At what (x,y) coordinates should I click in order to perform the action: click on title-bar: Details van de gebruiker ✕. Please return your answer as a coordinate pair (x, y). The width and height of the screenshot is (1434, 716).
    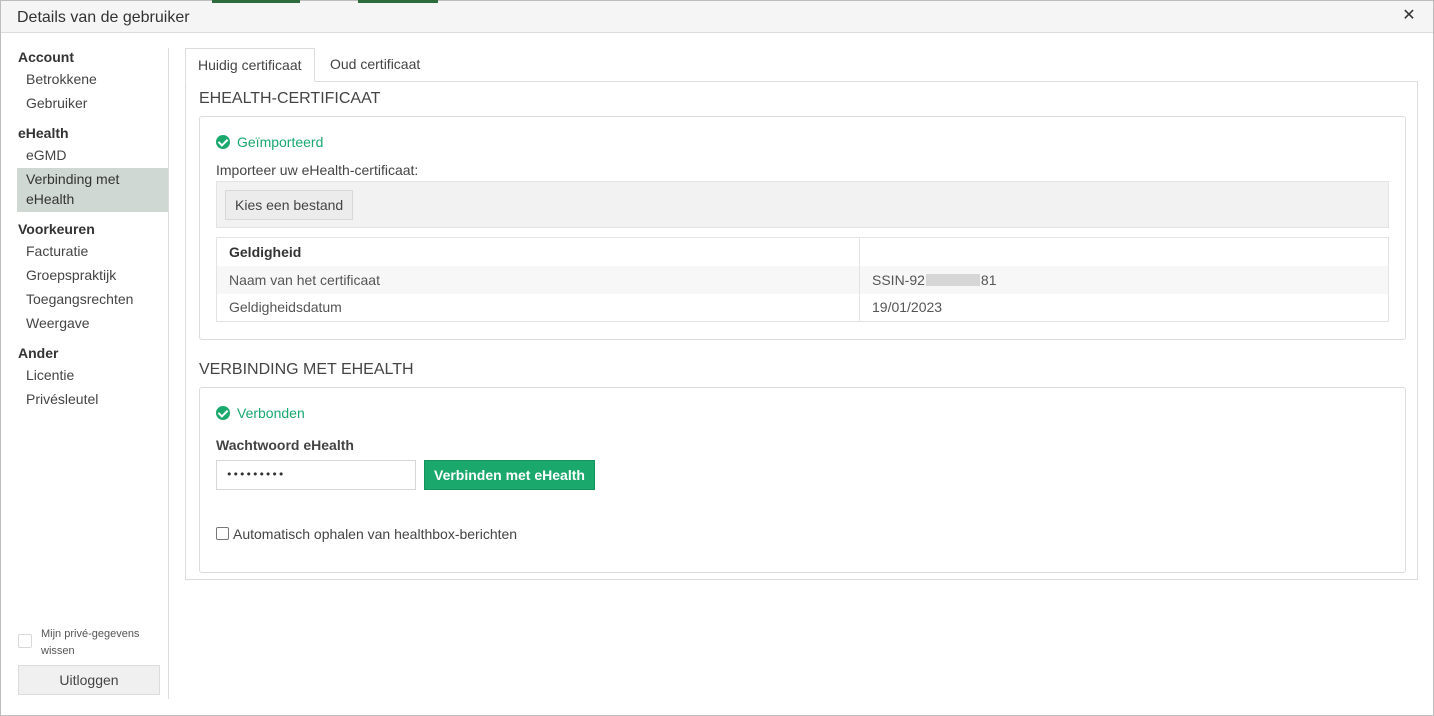
    Looking at the image, I should click on (717, 16).